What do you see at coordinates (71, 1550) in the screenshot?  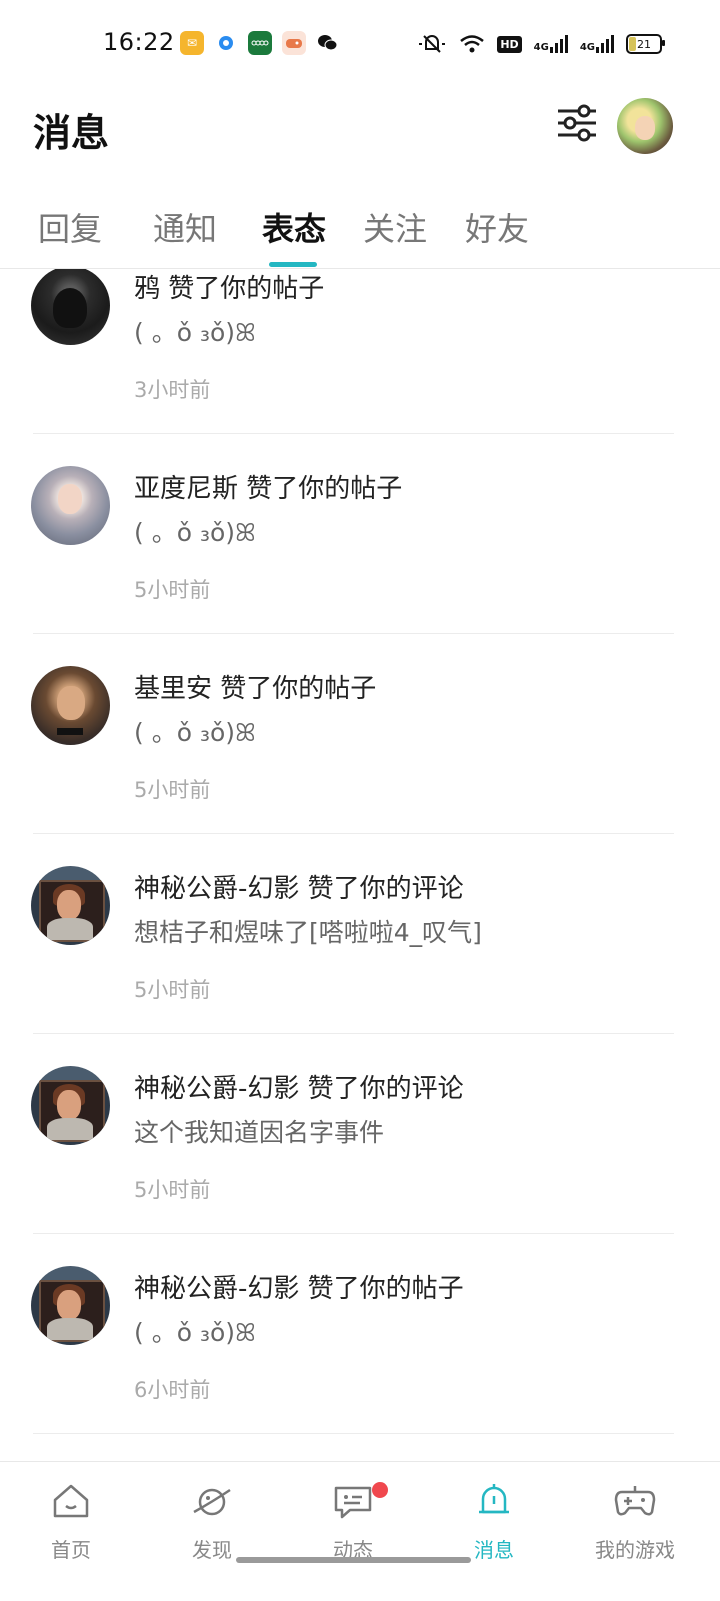 I see `nav-label: 首页` at bounding box center [71, 1550].